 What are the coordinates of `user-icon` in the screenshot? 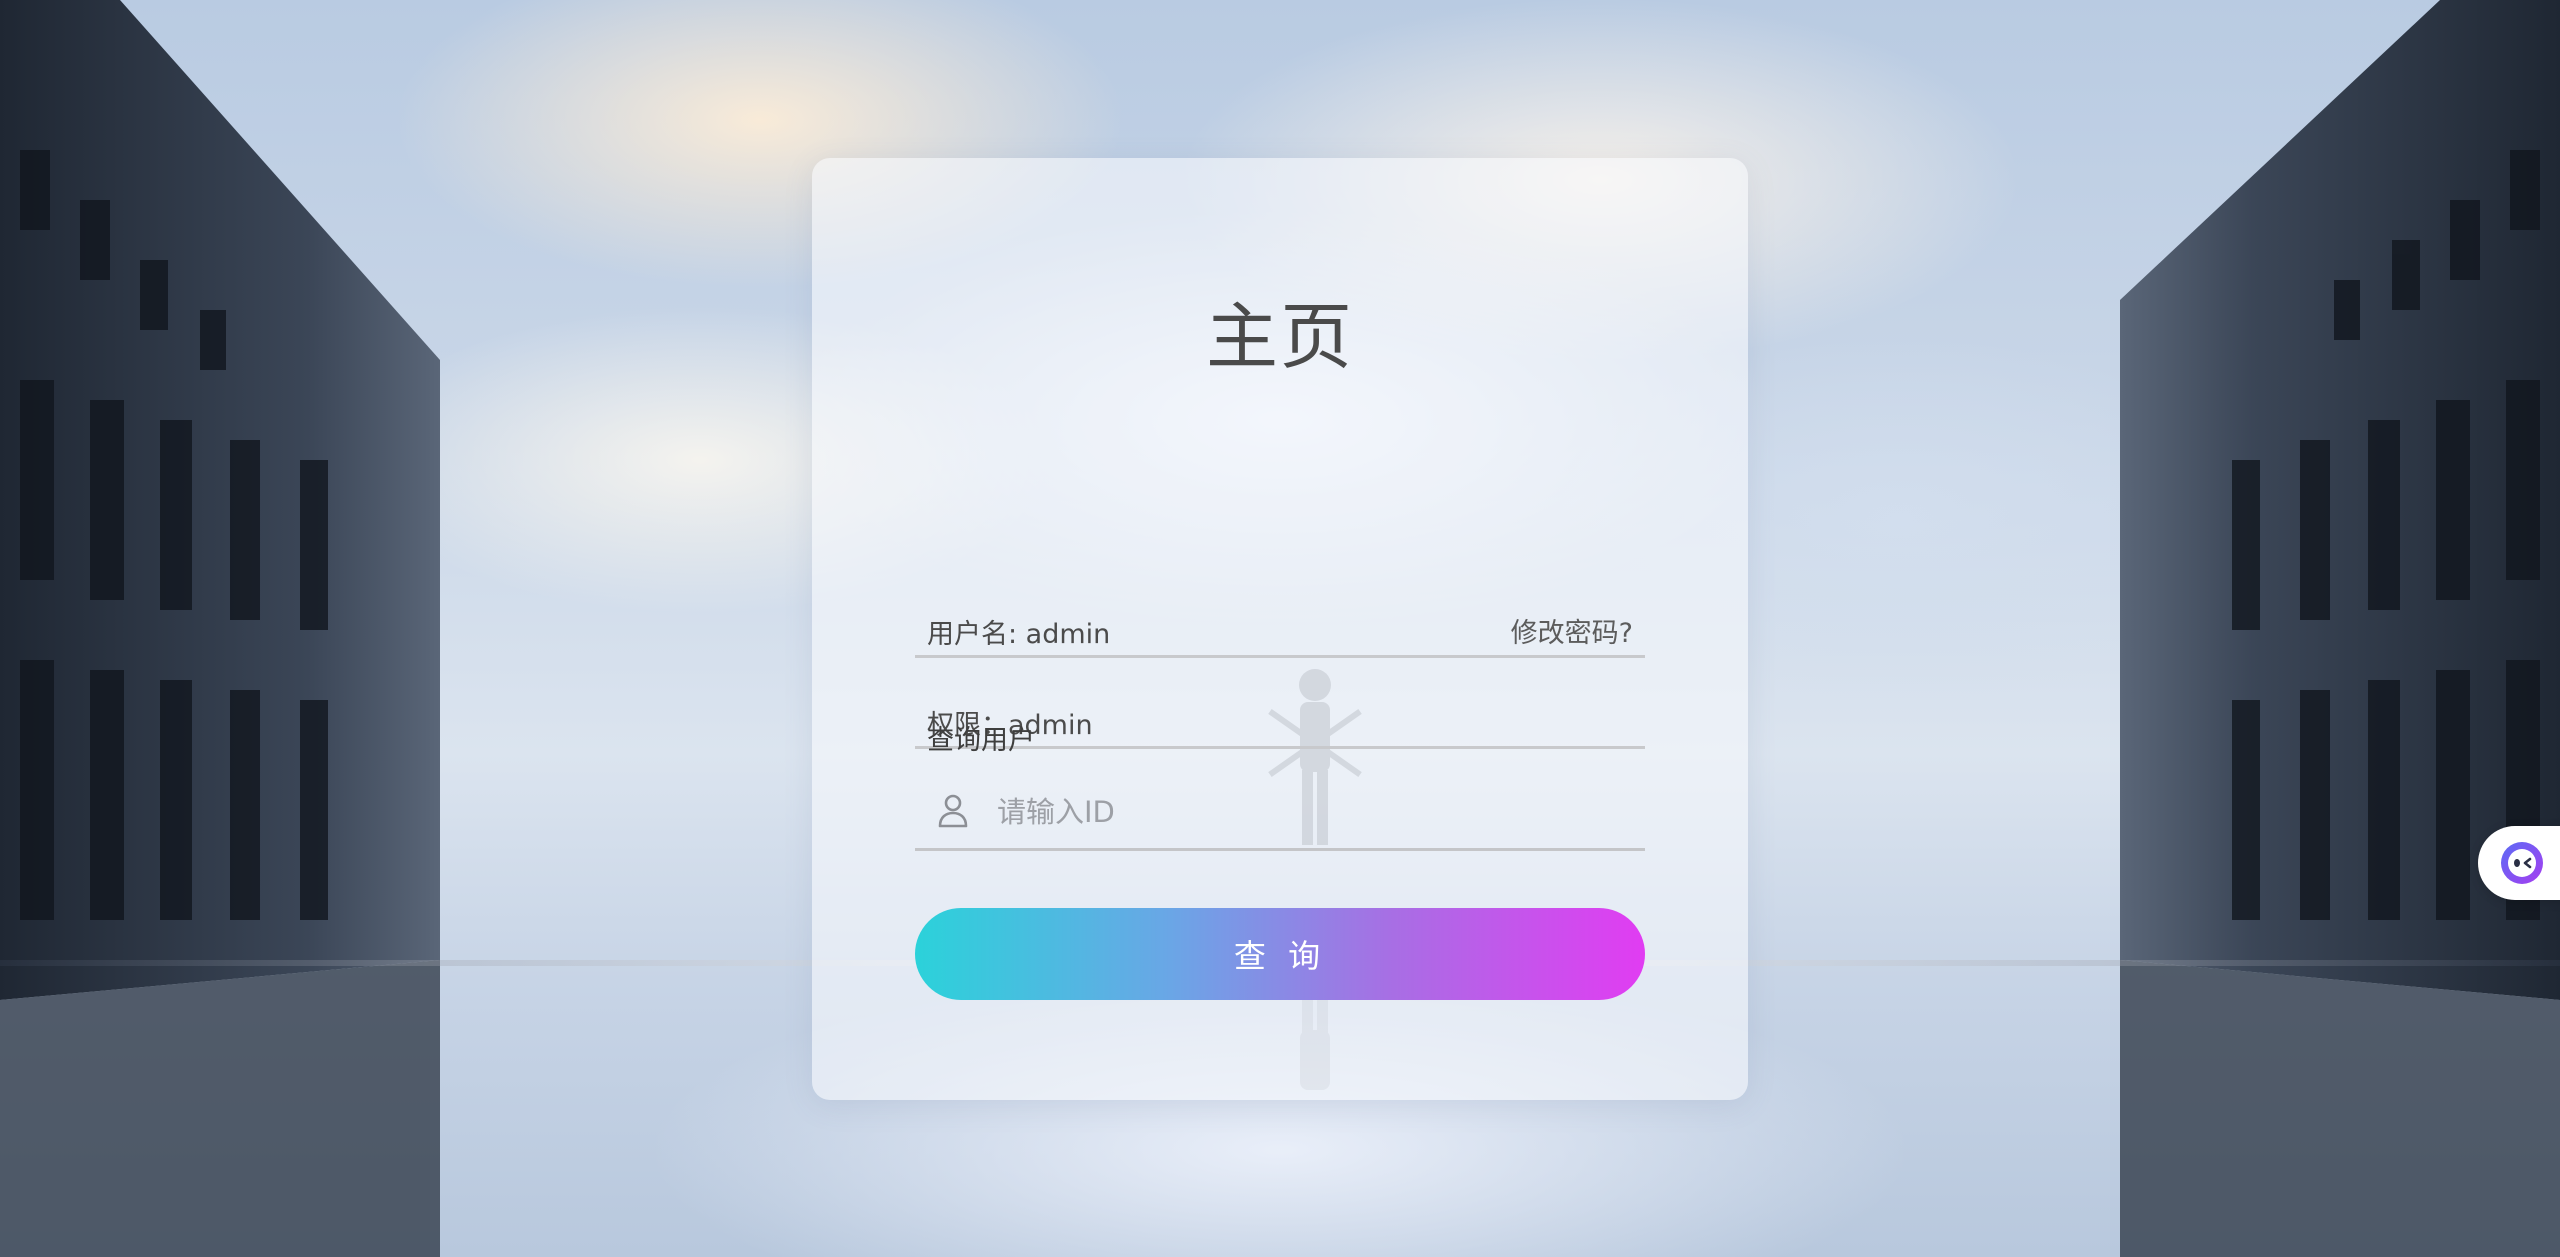 It's located at (953, 811).